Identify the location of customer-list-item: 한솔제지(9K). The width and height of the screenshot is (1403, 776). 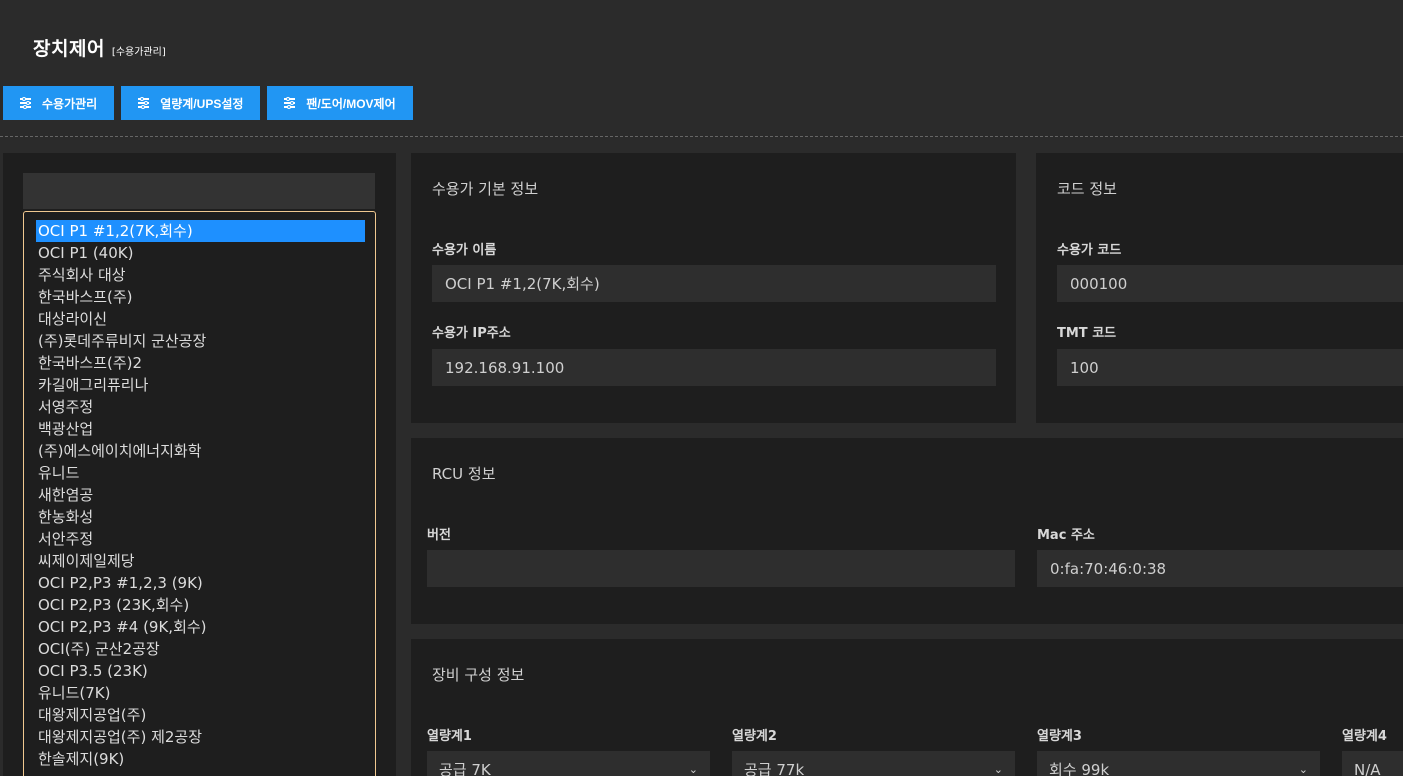
(199, 759).